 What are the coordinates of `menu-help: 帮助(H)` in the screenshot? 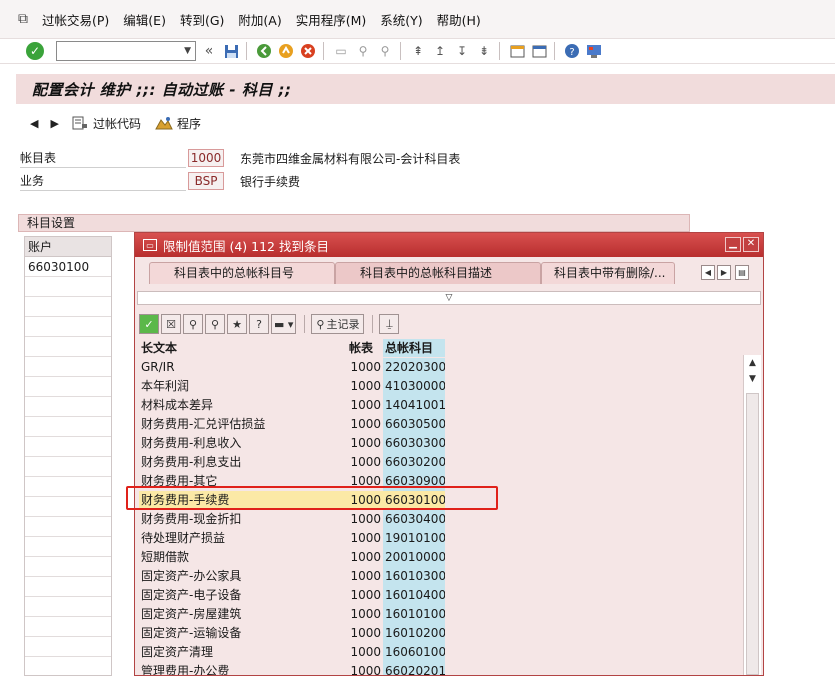 It's located at (459, 19).